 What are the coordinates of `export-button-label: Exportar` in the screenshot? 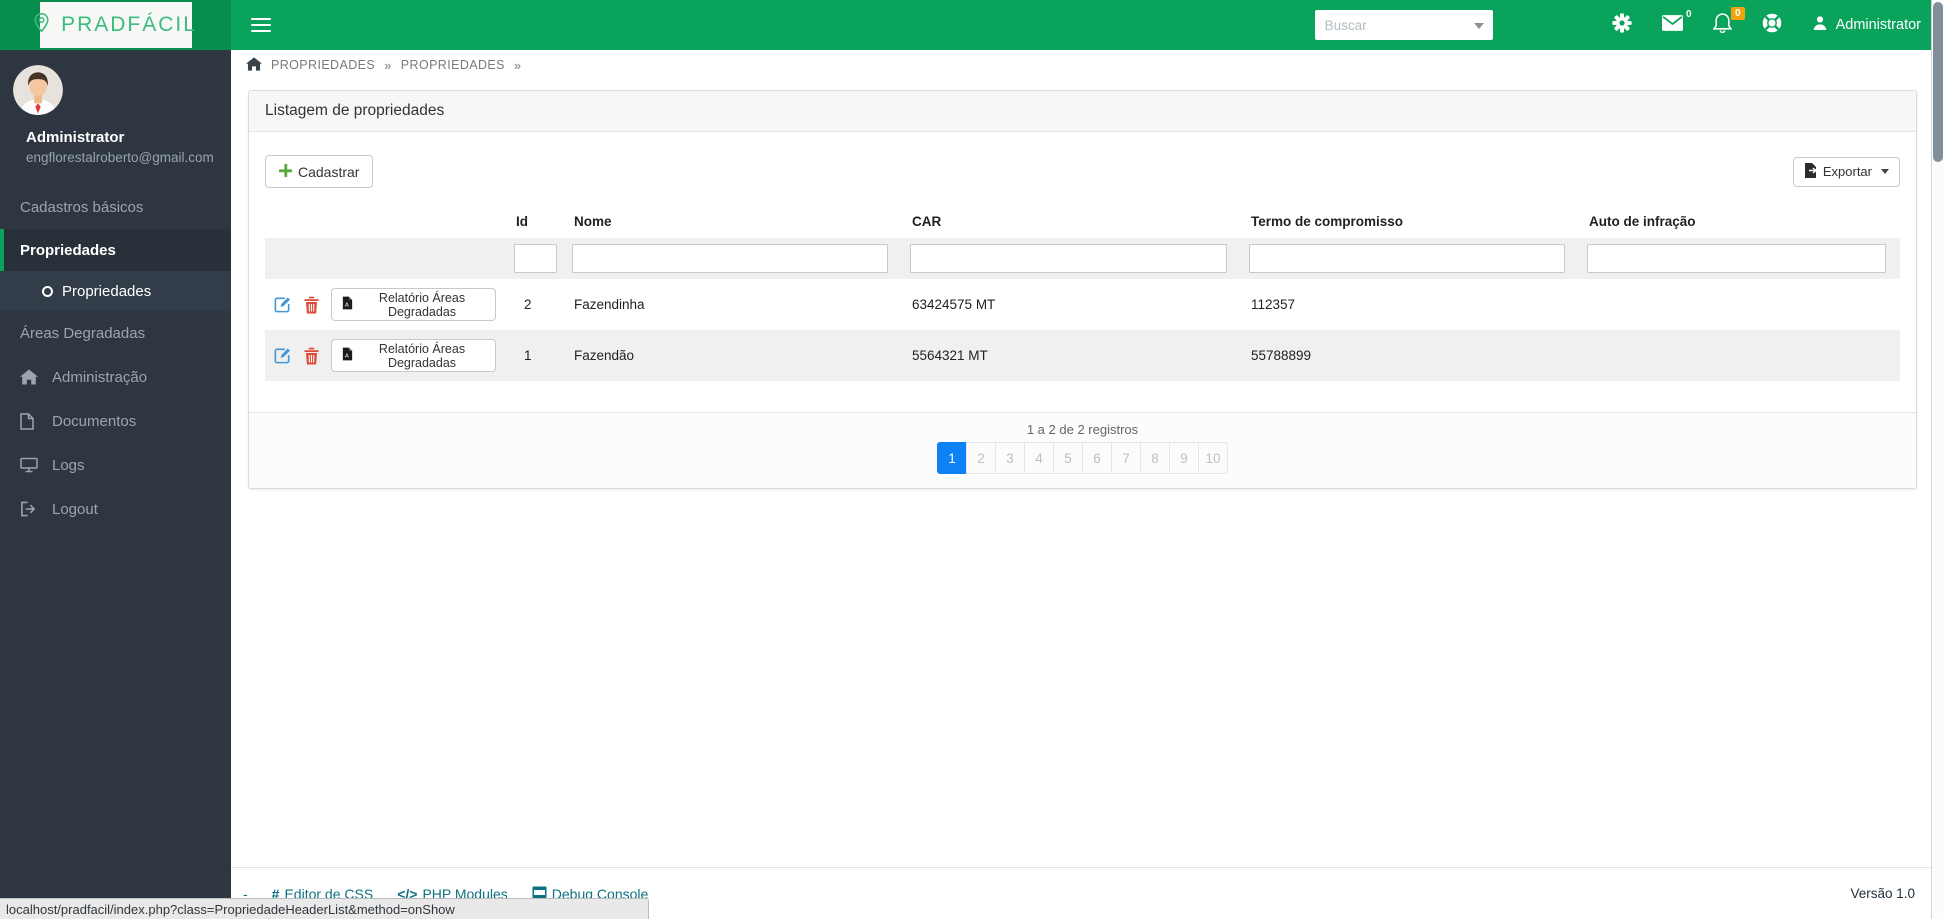 It's located at (1847, 171).